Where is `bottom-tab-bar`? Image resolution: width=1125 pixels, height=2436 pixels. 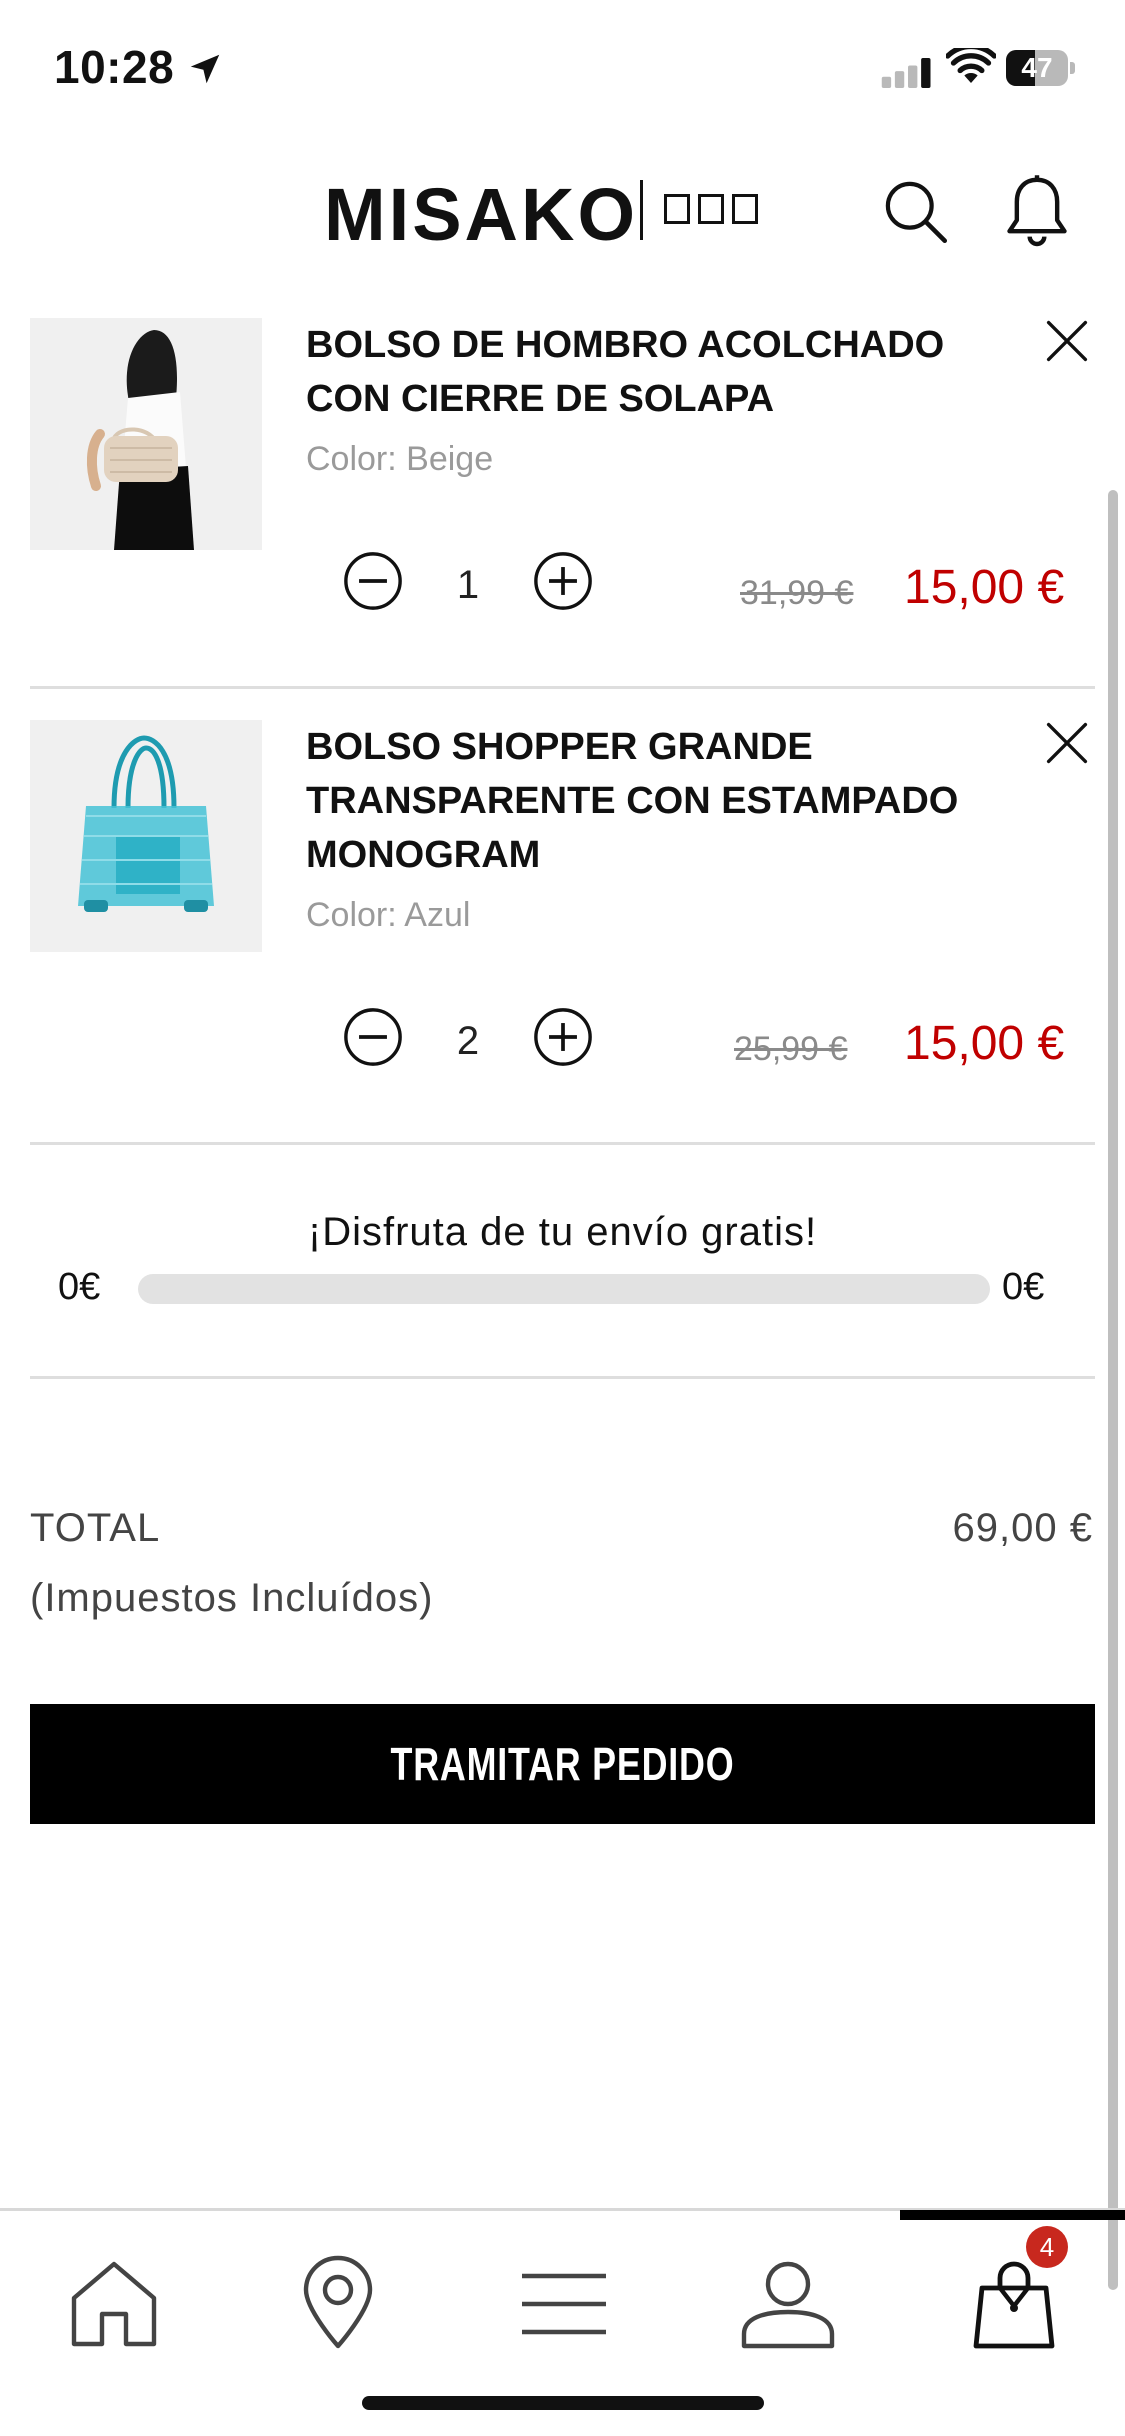
bottom-tab-bar is located at coordinates (562, 2289).